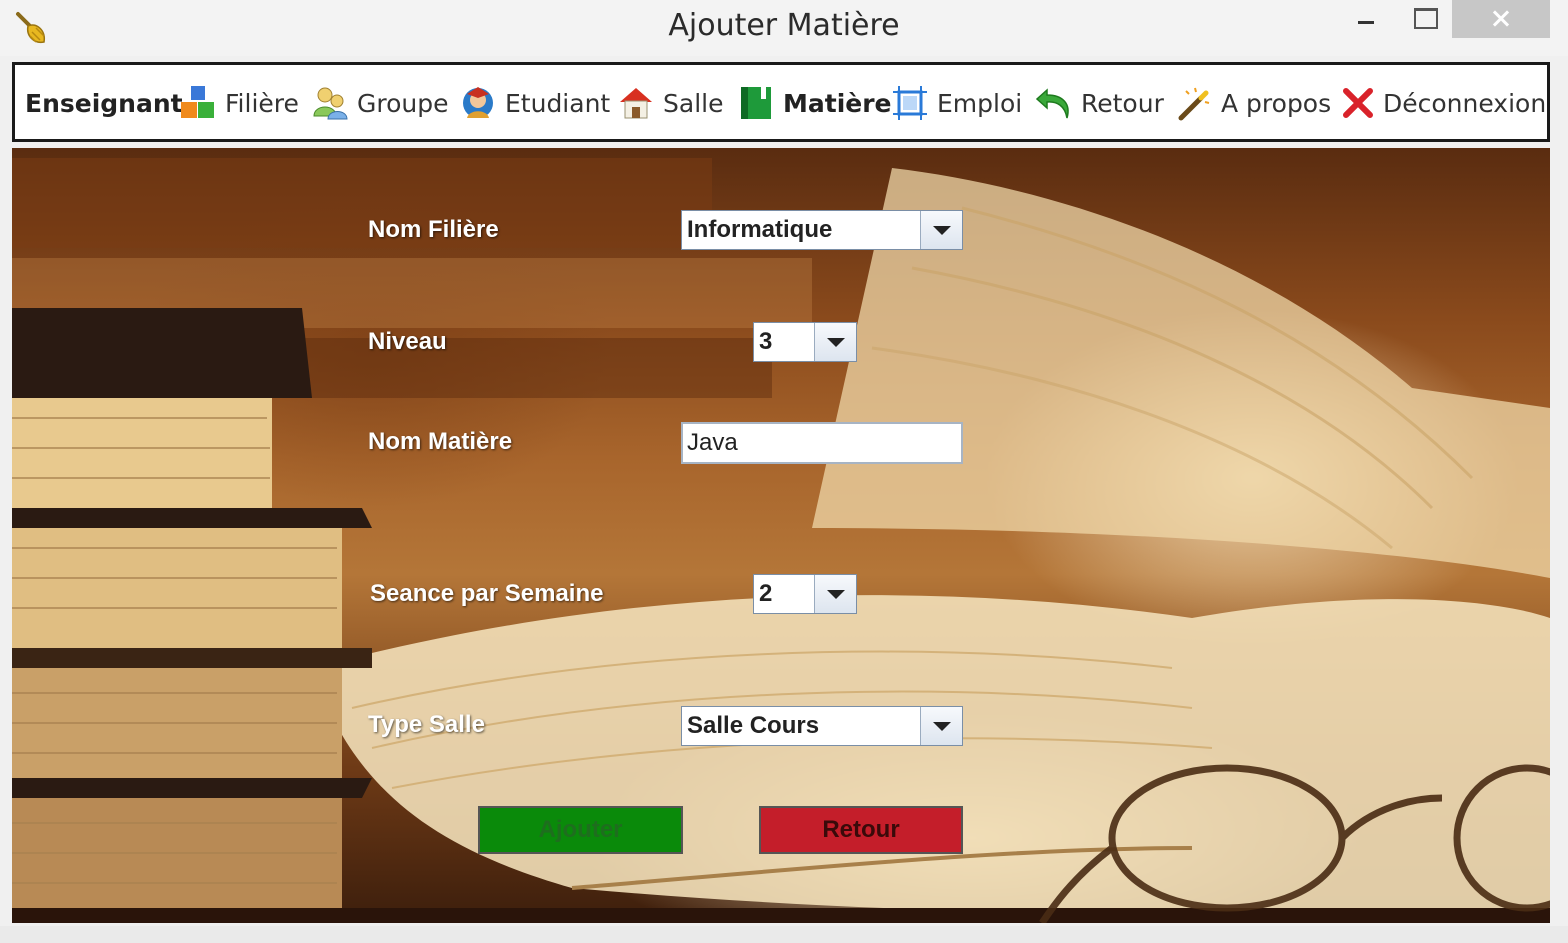  I want to click on nom-matiere-input: Java, so click(822, 443).